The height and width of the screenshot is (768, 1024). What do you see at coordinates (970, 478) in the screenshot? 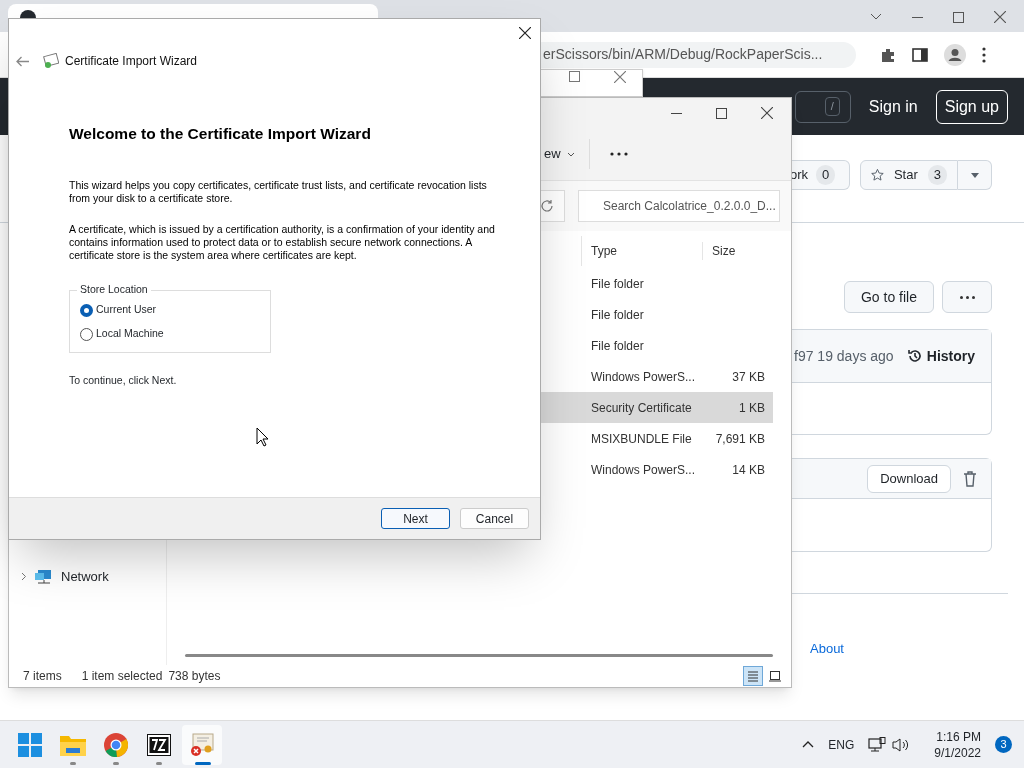
I see `trash-icon` at bounding box center [970, 478].